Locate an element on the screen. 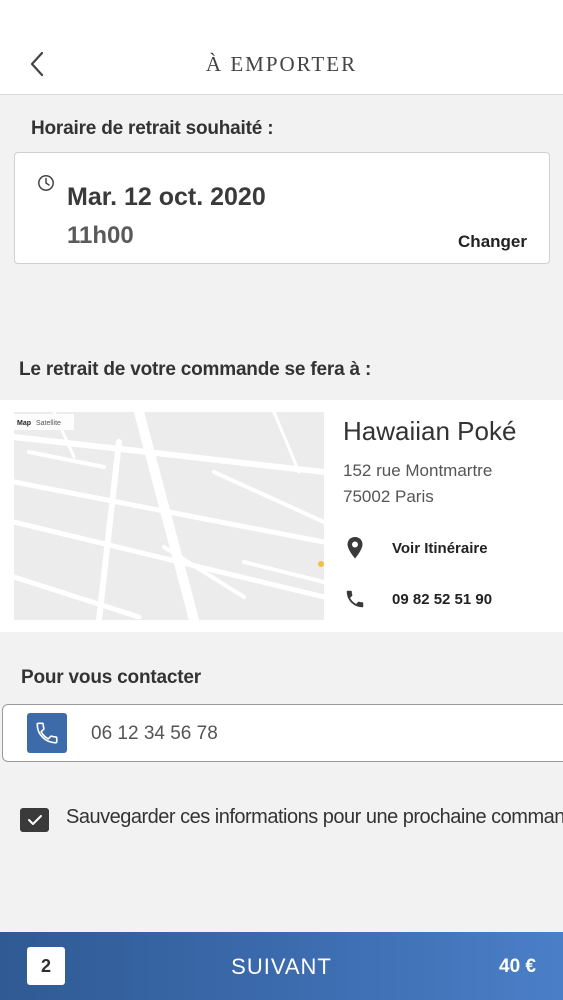 This screenshot has width=563, height=1000. map-streets: Map Satellite is located at coordinates (169, 516).